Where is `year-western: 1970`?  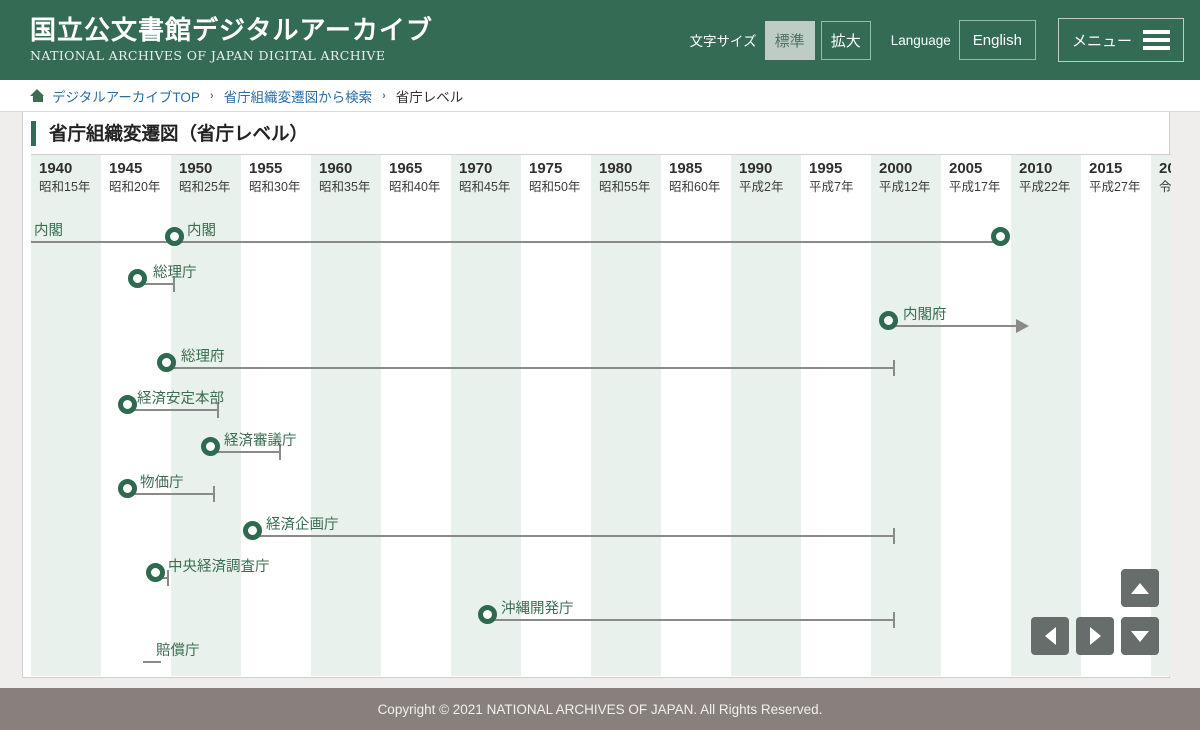
year-western: 1970 is located at coordinates (476, 168).